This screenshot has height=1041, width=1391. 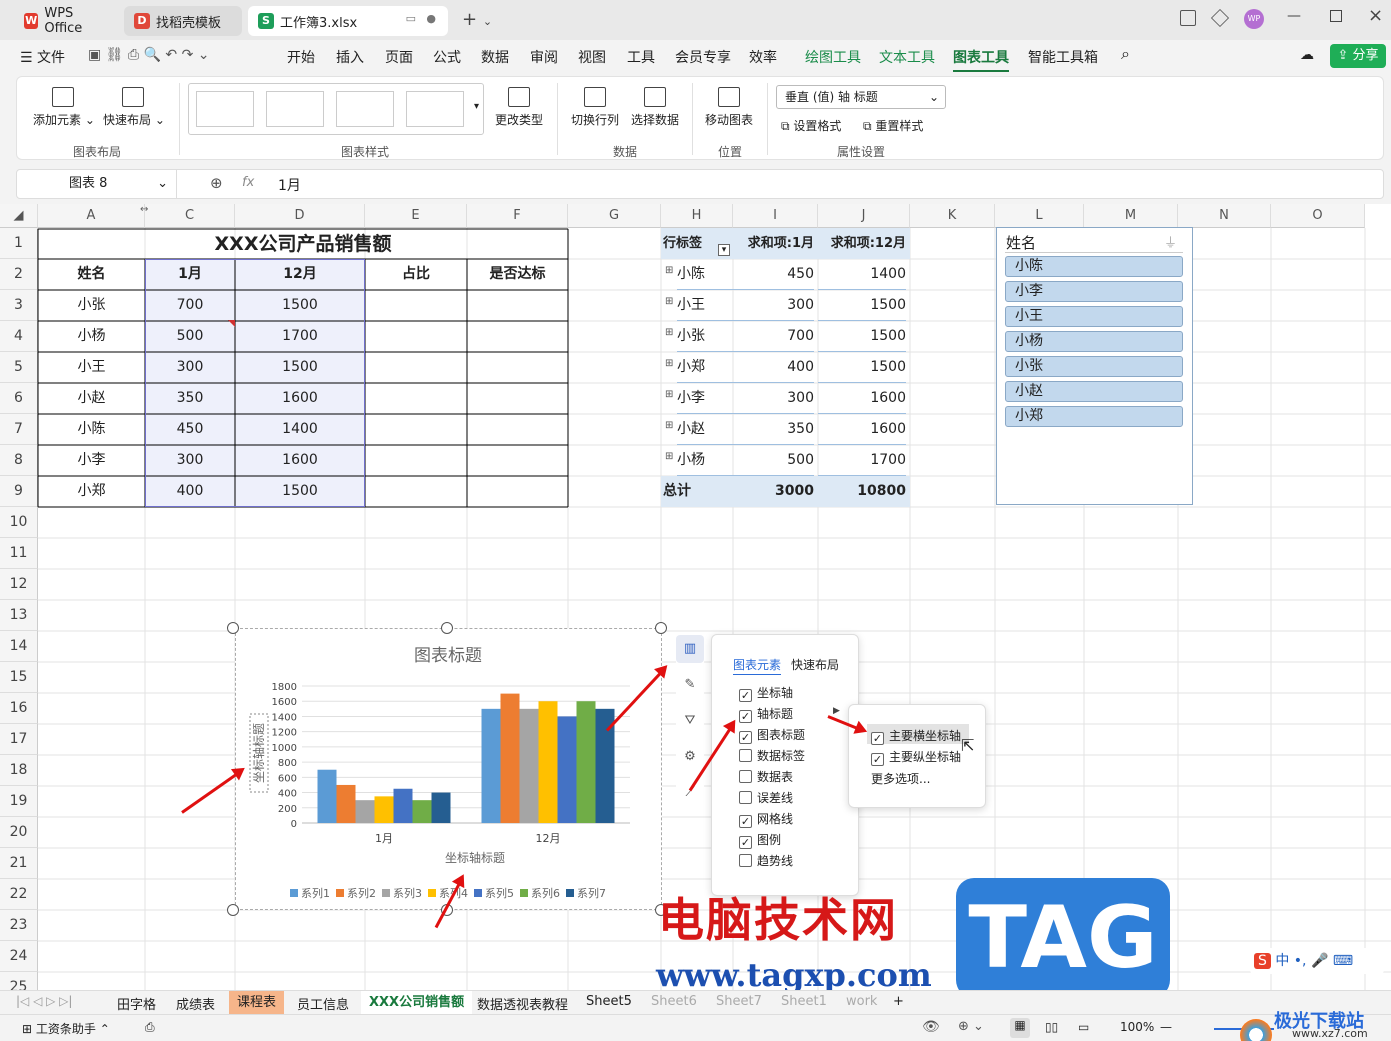 What do you see at coordinates (149, 55) in the screenshot?
I see `quick-toolbar-icons: ▣ ⛓ ⎙ 🔍 ↶ ↷ ⌄` at bounding box center [149, 55].